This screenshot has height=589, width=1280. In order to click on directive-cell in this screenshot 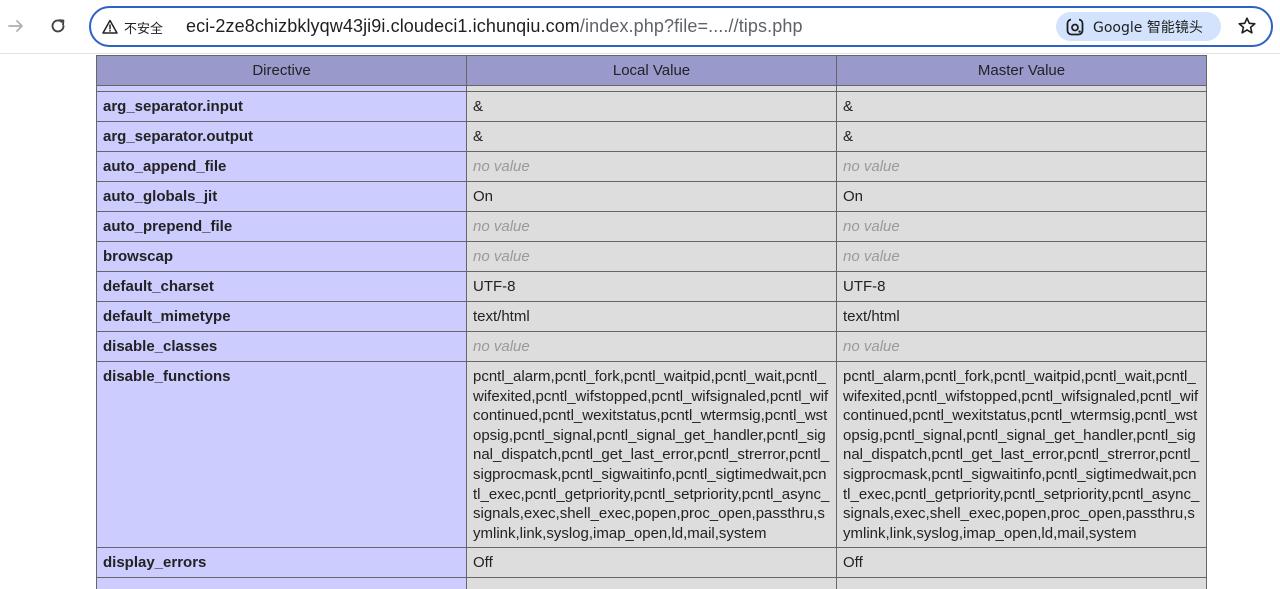, I will do `click(281, 583)`.